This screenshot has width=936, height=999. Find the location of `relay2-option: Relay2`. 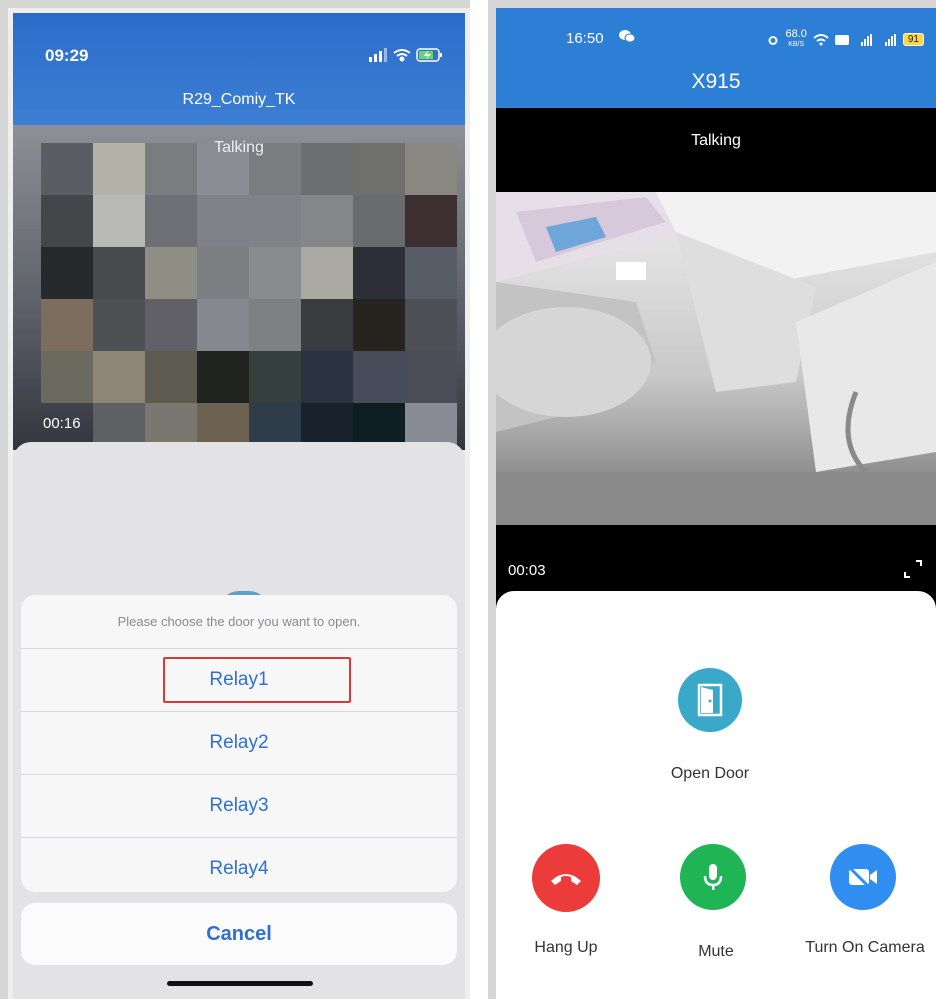

relay2-option: Relay2 is located at coordinates (239, 743).